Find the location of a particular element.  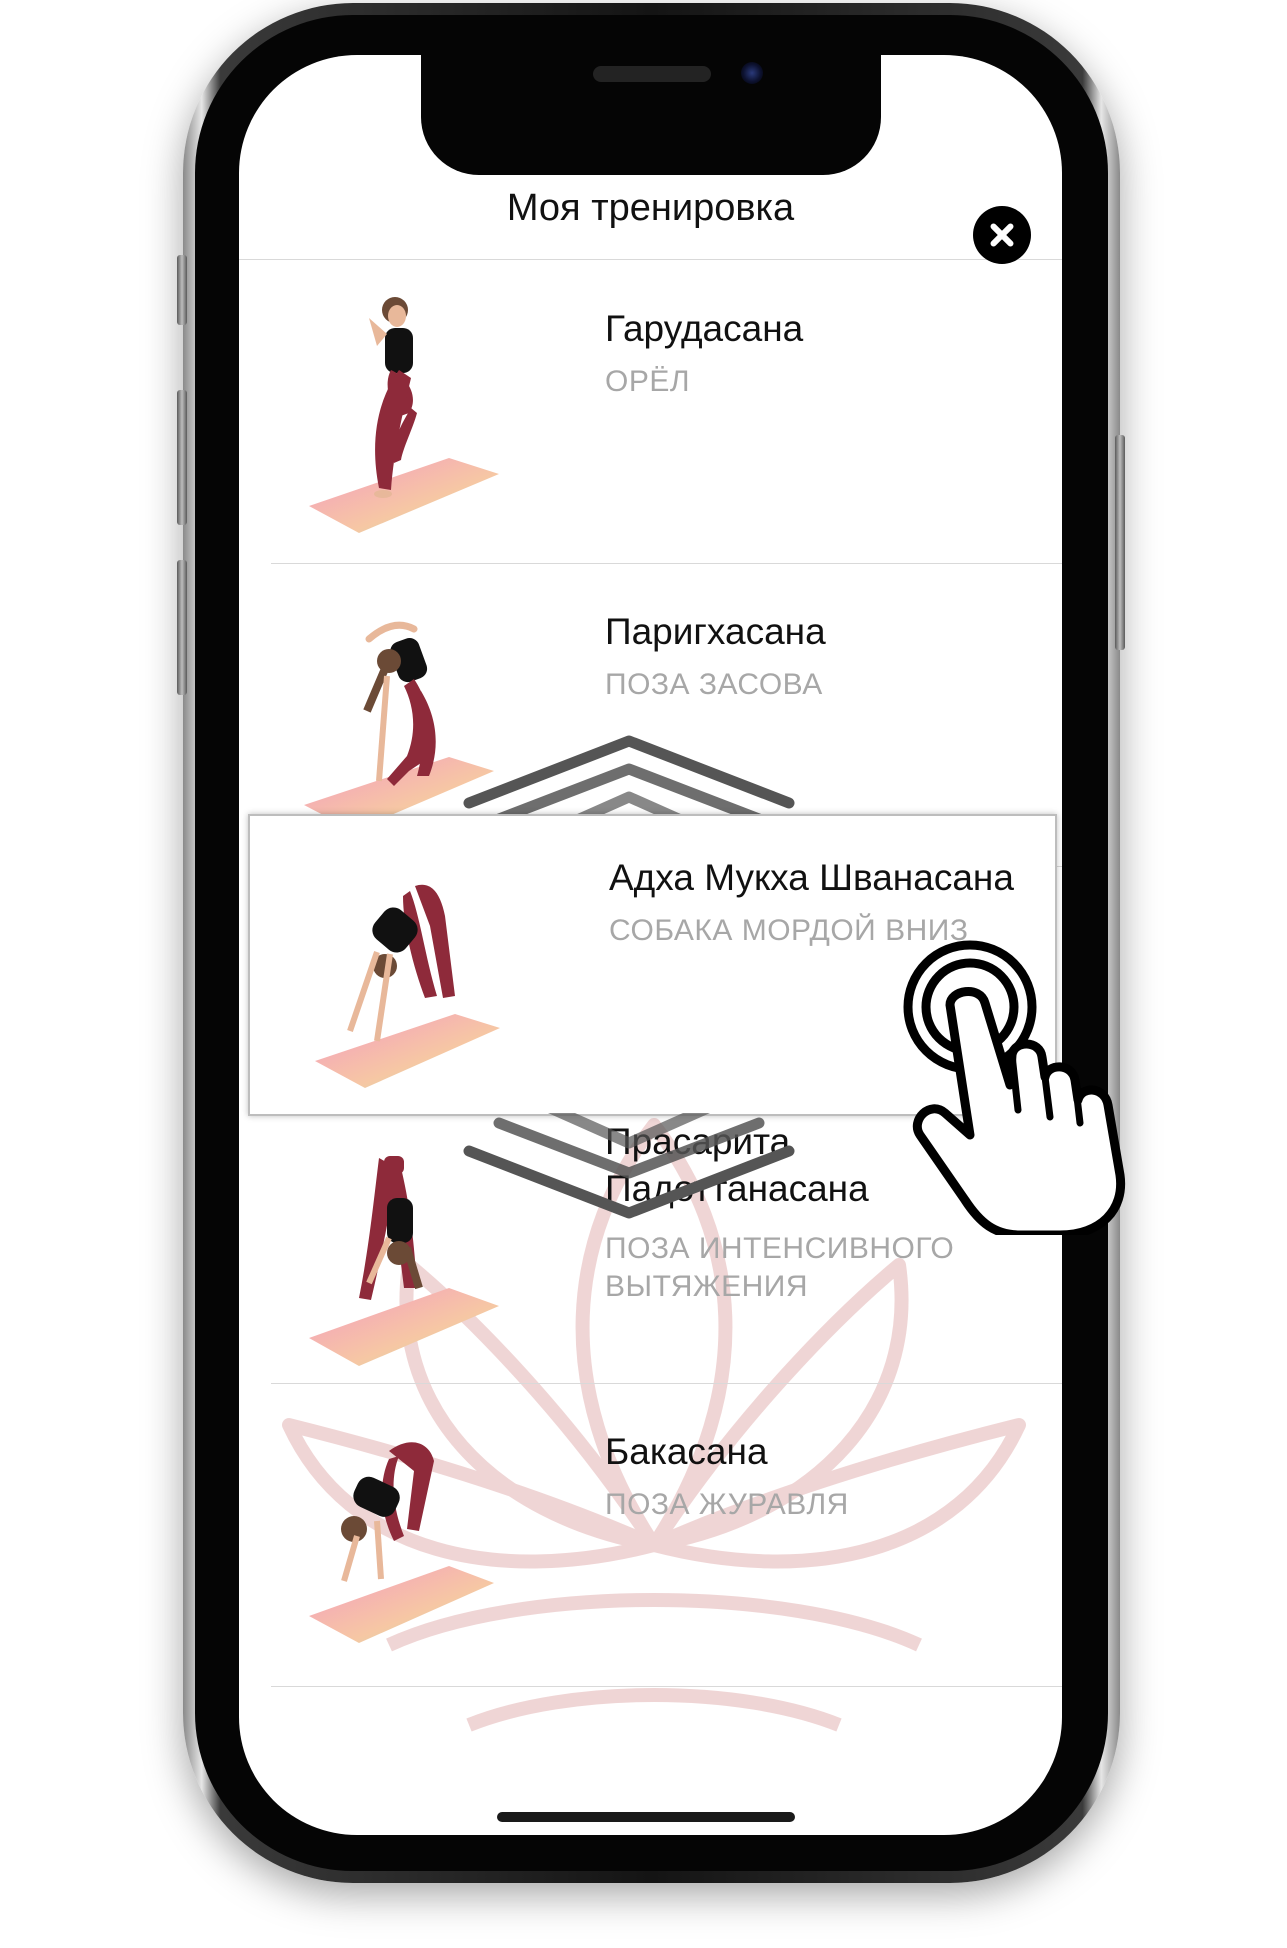

tap-hand-icon is located at coordinates (1014, 1087).